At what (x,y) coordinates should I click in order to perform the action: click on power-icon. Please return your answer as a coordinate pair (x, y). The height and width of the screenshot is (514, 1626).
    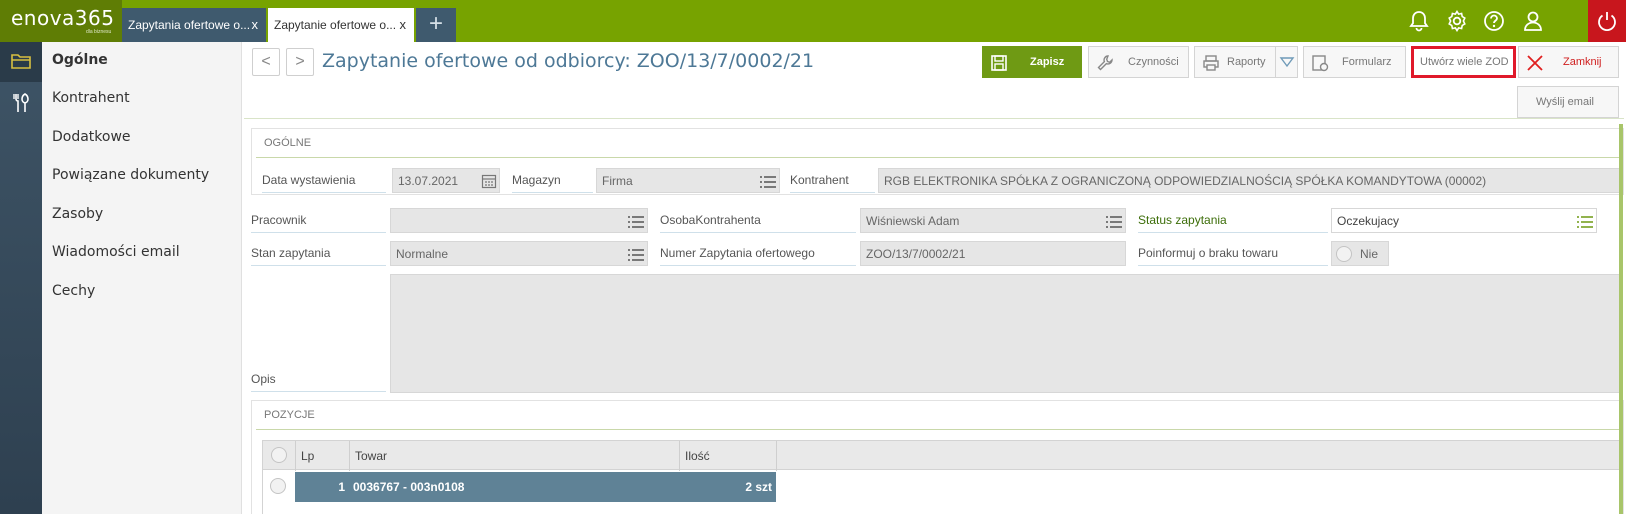
    Looking at the image, I should click on (1607, 21).